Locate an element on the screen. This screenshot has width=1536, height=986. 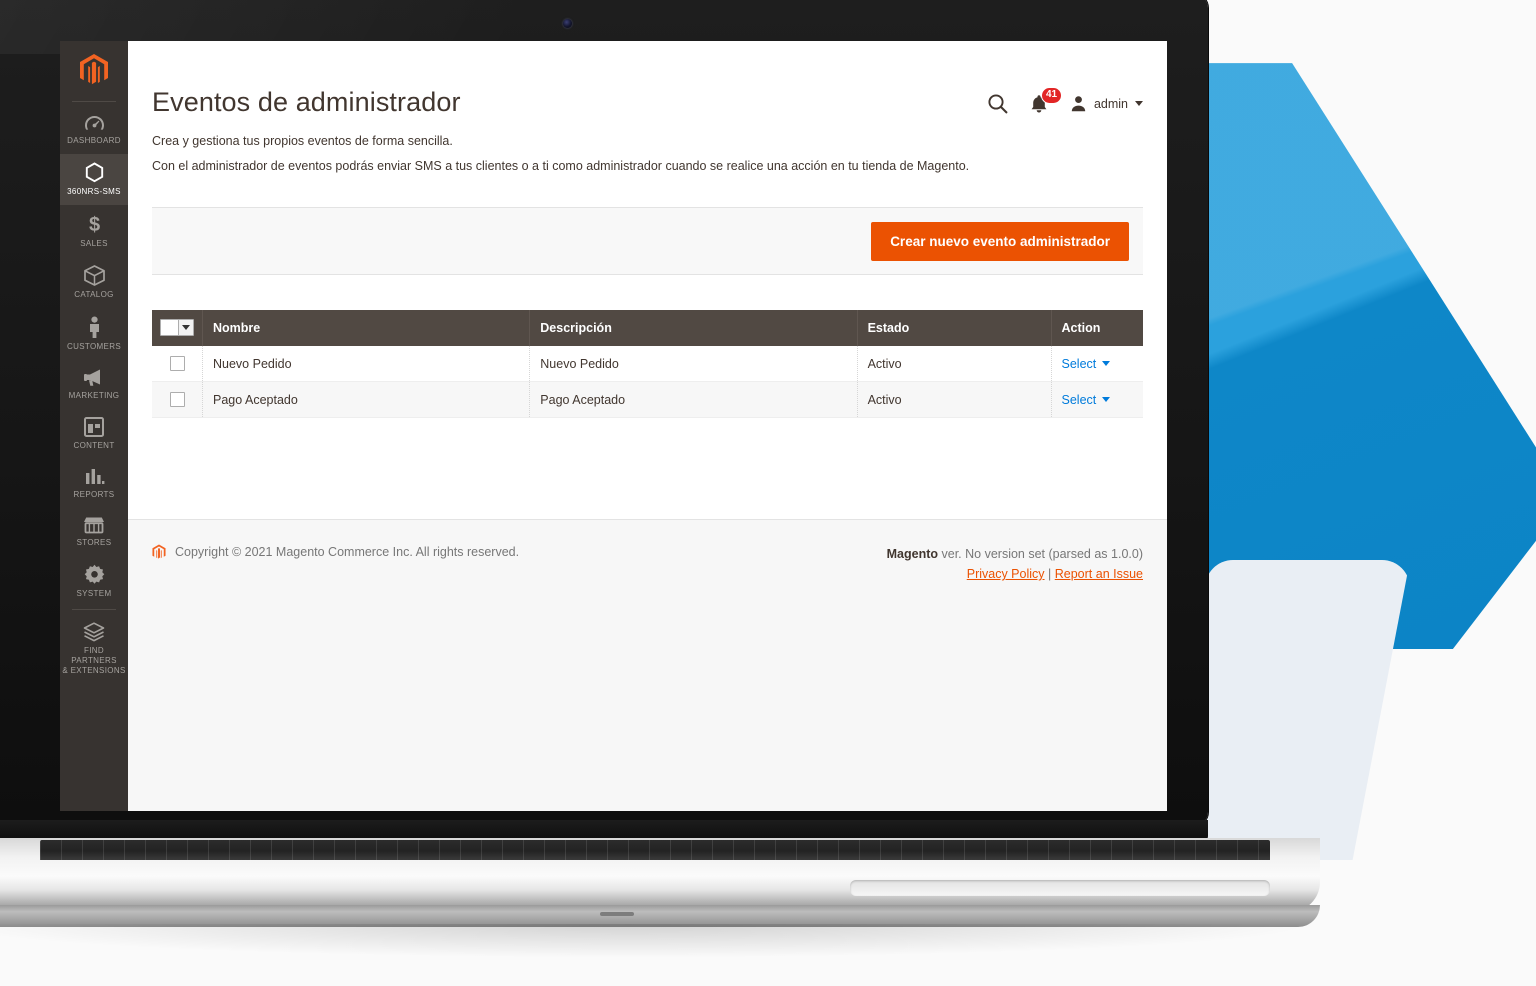
sidebar-item-label: REPORTS is located at coordinates (94, 494).